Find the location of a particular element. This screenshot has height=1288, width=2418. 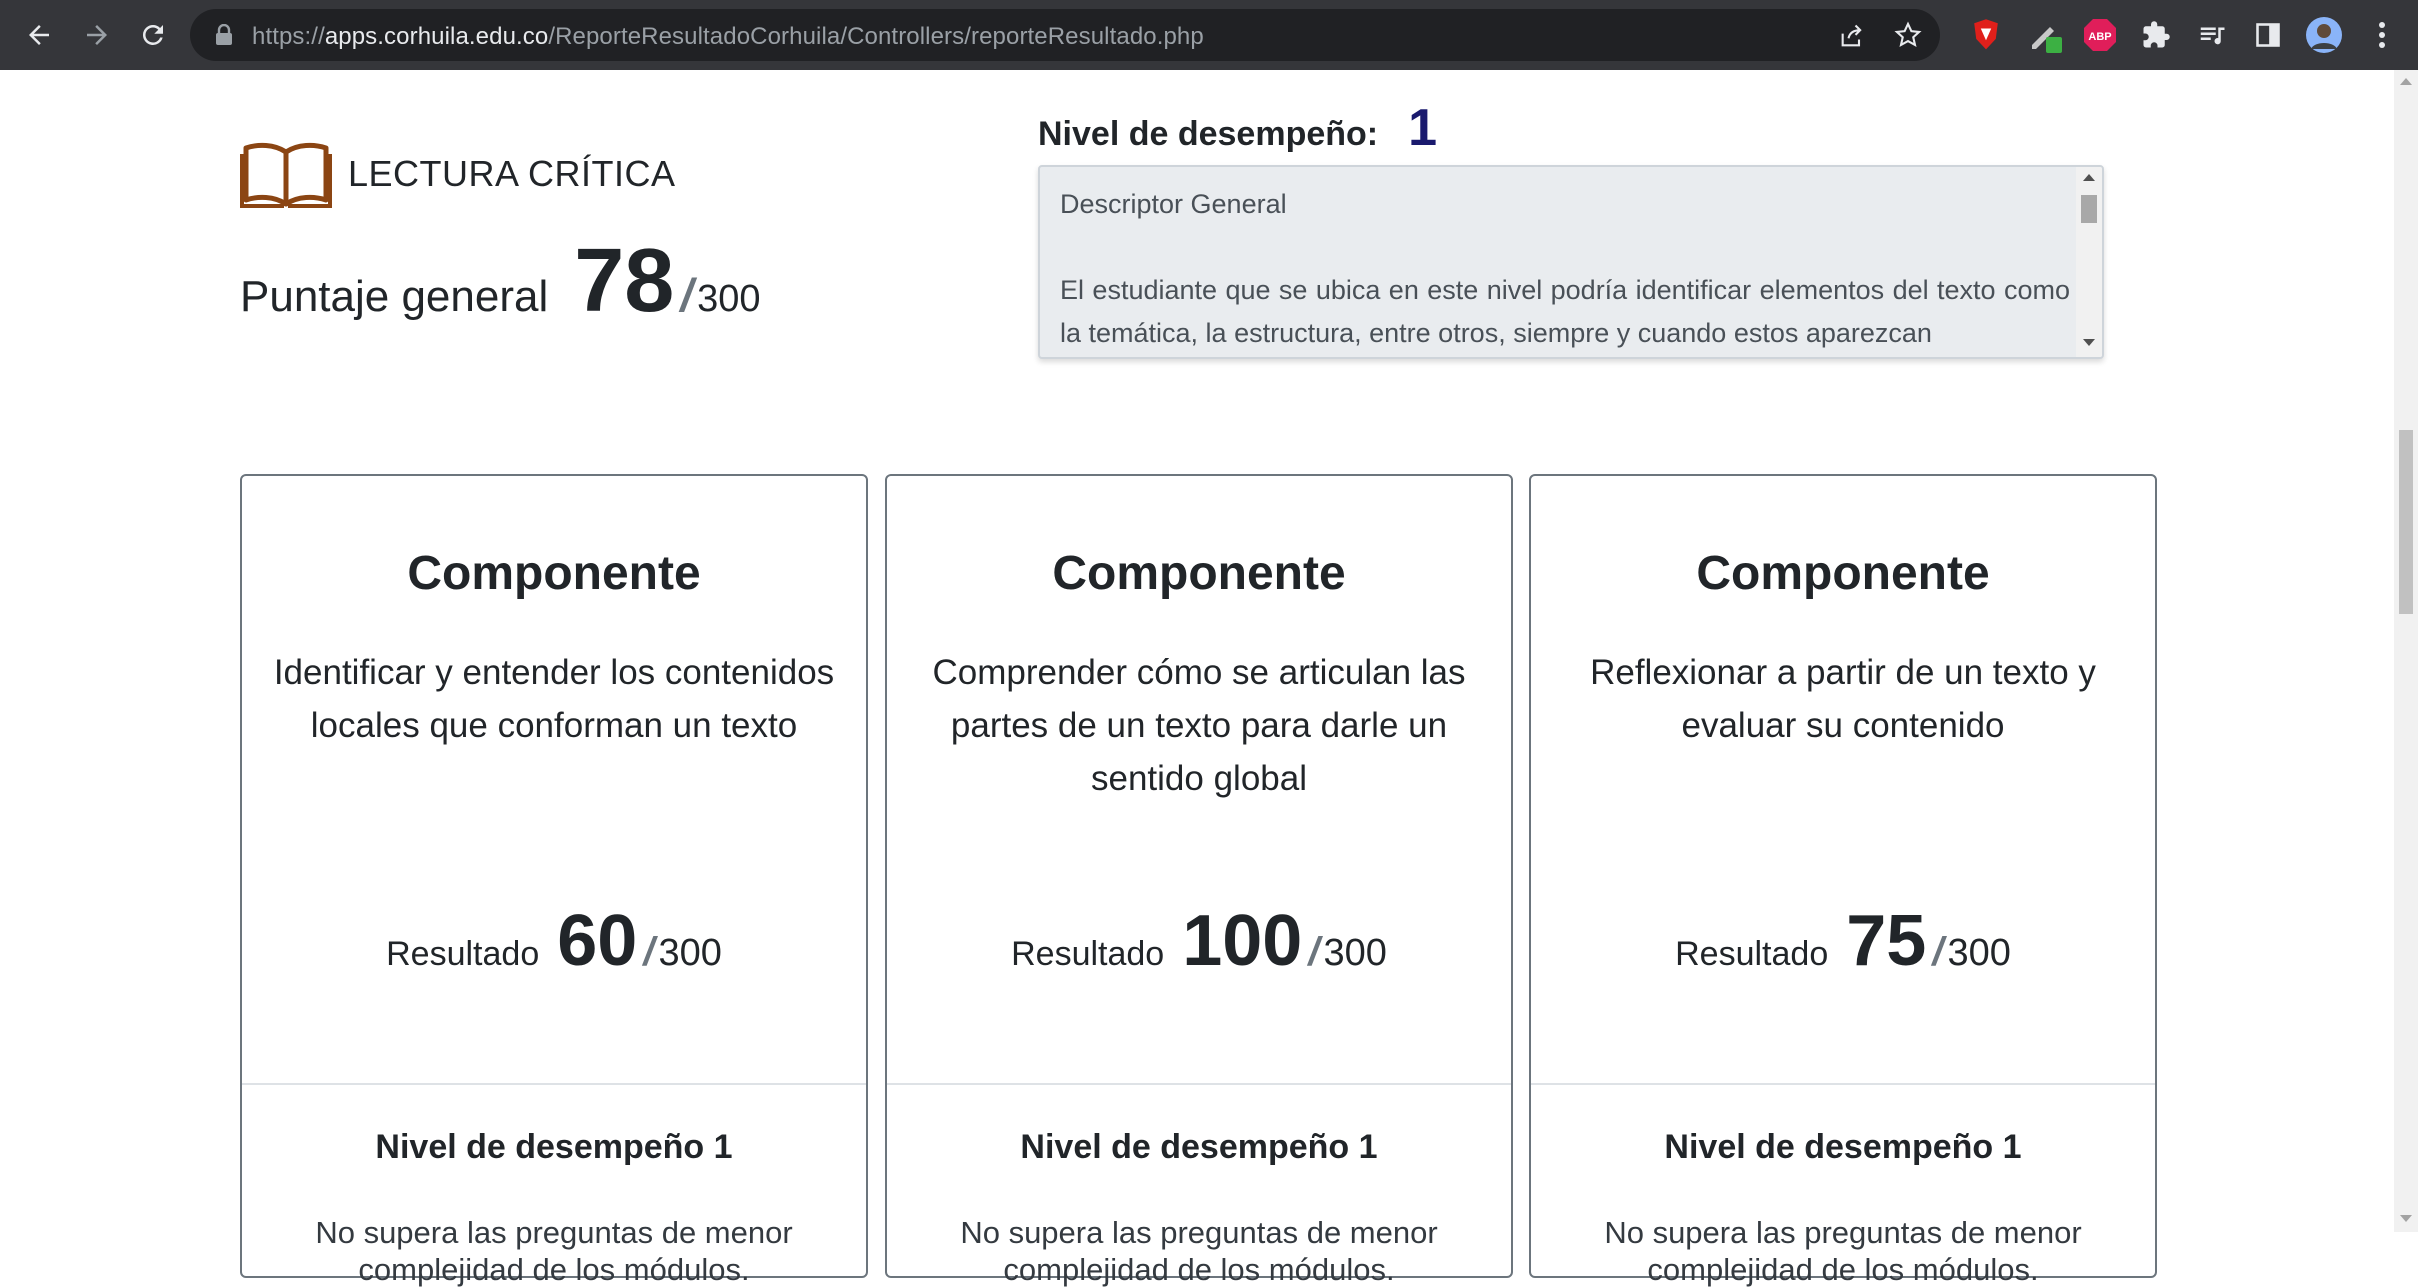

share-icon is located at coordinates (1852, 36).